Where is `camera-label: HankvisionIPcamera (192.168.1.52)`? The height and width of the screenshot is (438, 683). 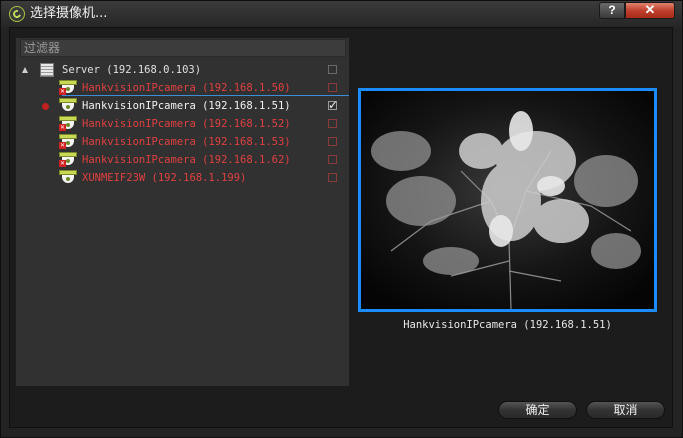
camera-label: HankvisionIPcamera (192.168.1.52) is located at coordinates (186, 124).